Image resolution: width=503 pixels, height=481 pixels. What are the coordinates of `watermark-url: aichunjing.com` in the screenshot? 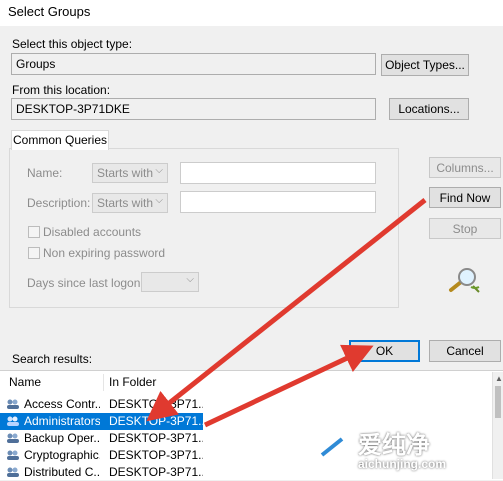 It's located at (402, 464).